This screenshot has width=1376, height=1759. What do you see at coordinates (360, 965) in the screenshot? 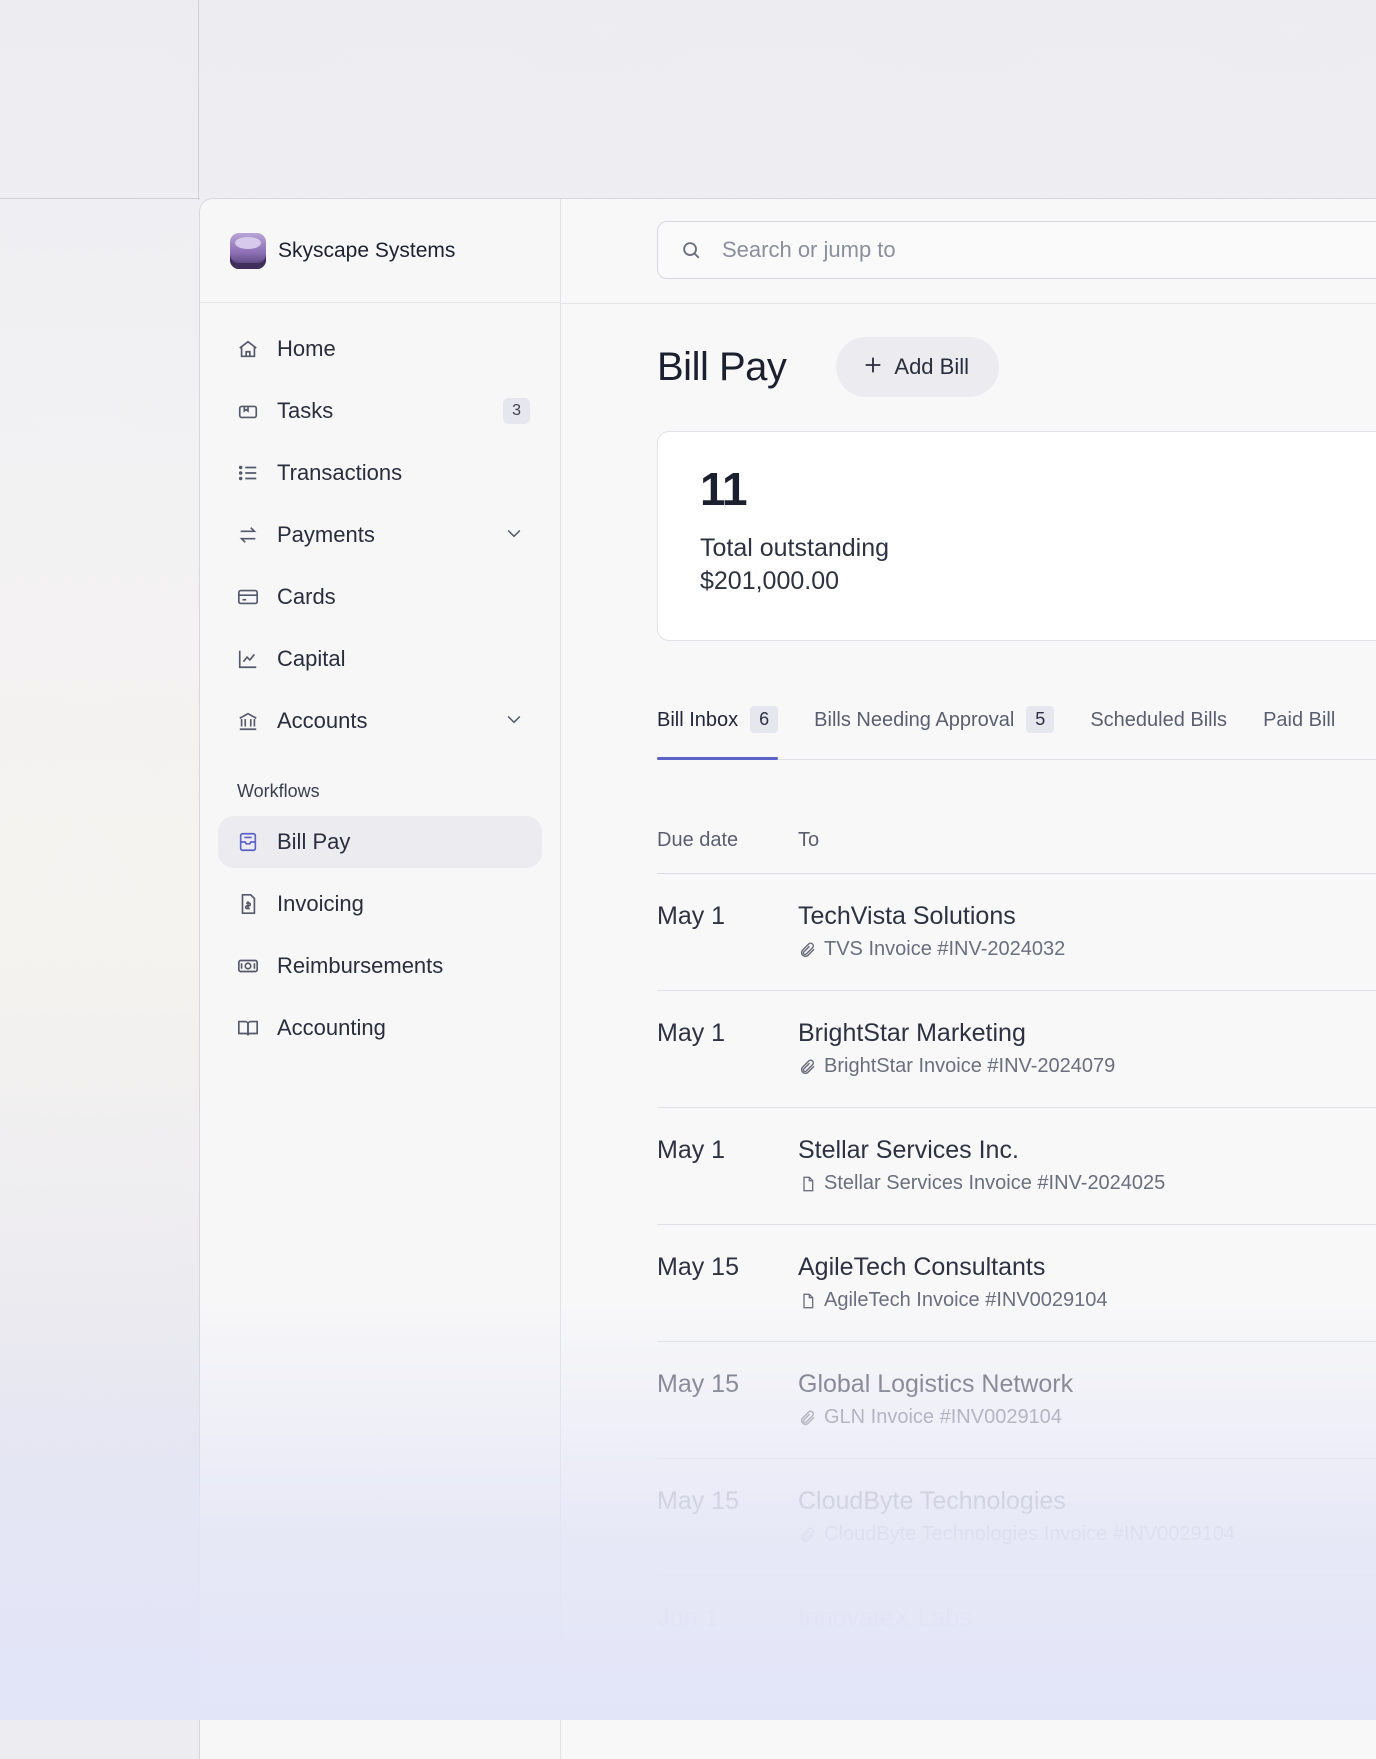
I see `sidebar-item-label: Reimbursements` at bounding box center [360, 965].